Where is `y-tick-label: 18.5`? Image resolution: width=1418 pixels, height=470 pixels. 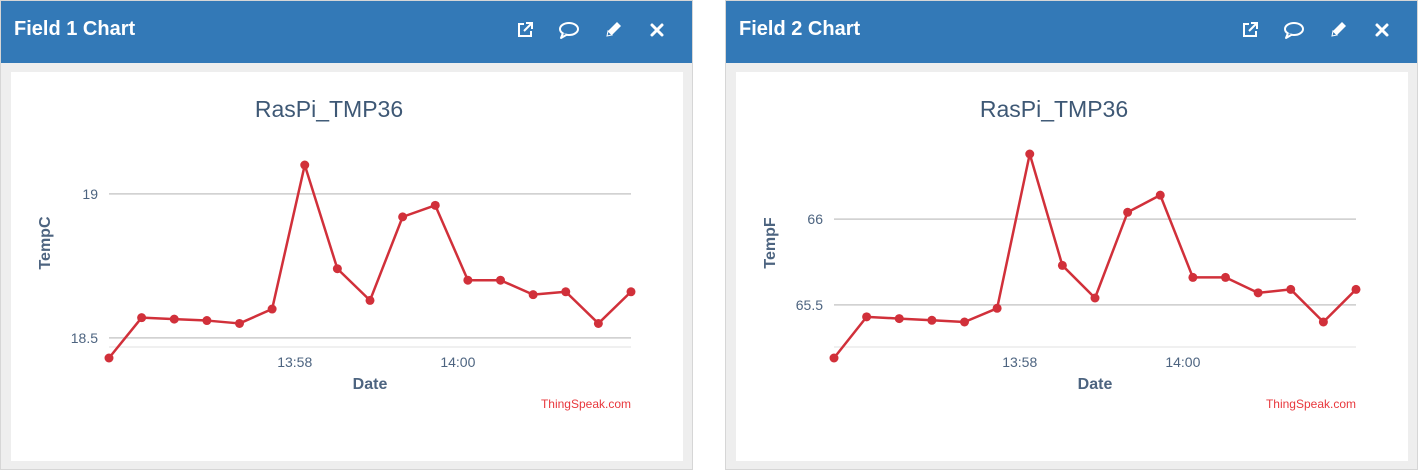 y-tick-label: 18.5 is located at coordinates (84, 338).